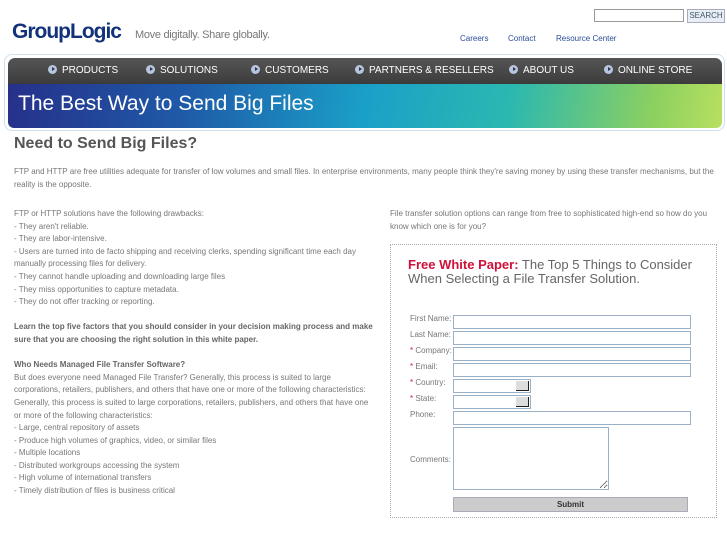 The height and width of the screenshot is (545, 727). I want to click on email-label: * Email:, so click(424, 366).